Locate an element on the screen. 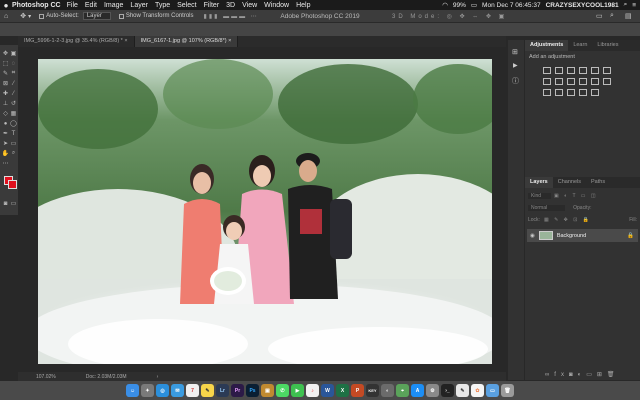 The height and width of the screenshot is (400, 640). new-layer-icon: ⊞ is located at coordinates (602, 375).